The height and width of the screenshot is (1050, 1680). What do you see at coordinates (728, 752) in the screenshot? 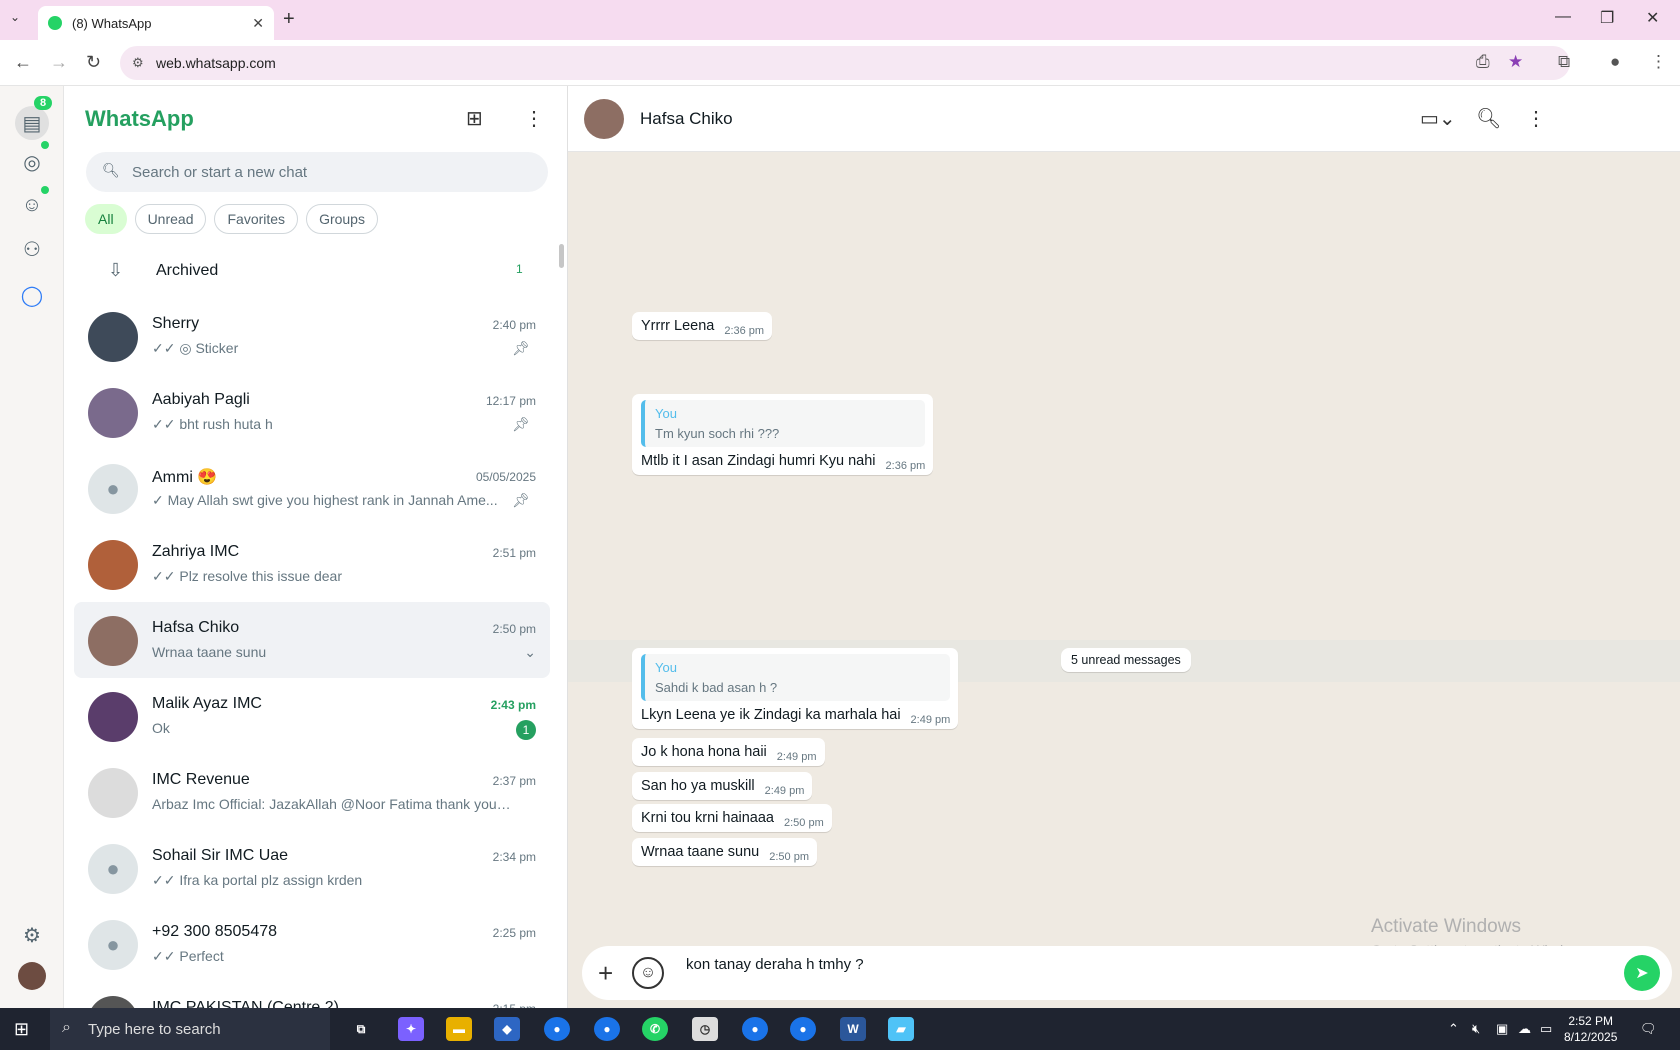
I see `incoming-message: Jo k hona hona haii 2:49 pm` at bounding box center [728, 752].